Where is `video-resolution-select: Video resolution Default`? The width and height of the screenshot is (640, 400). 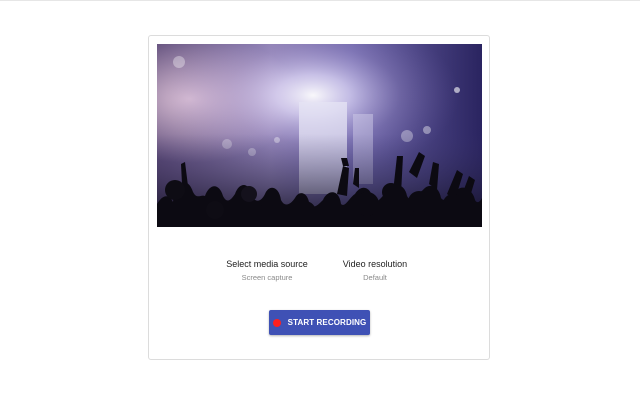 video-resolution-select: Video resolution Default is located at coordinates (375, 270).